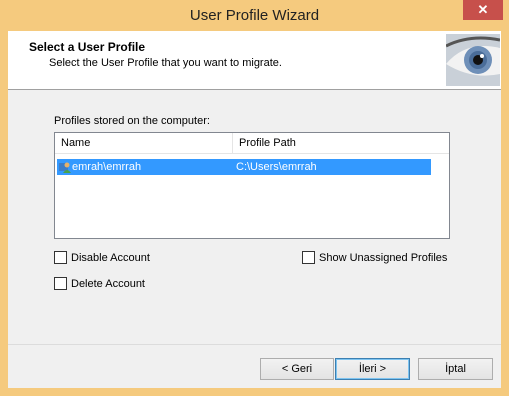 The image size is (509, 396). What do you see at coordinates (297, 369) in the screenshot?
I see `back-button: < Geri` at bounding box center [297, 369].